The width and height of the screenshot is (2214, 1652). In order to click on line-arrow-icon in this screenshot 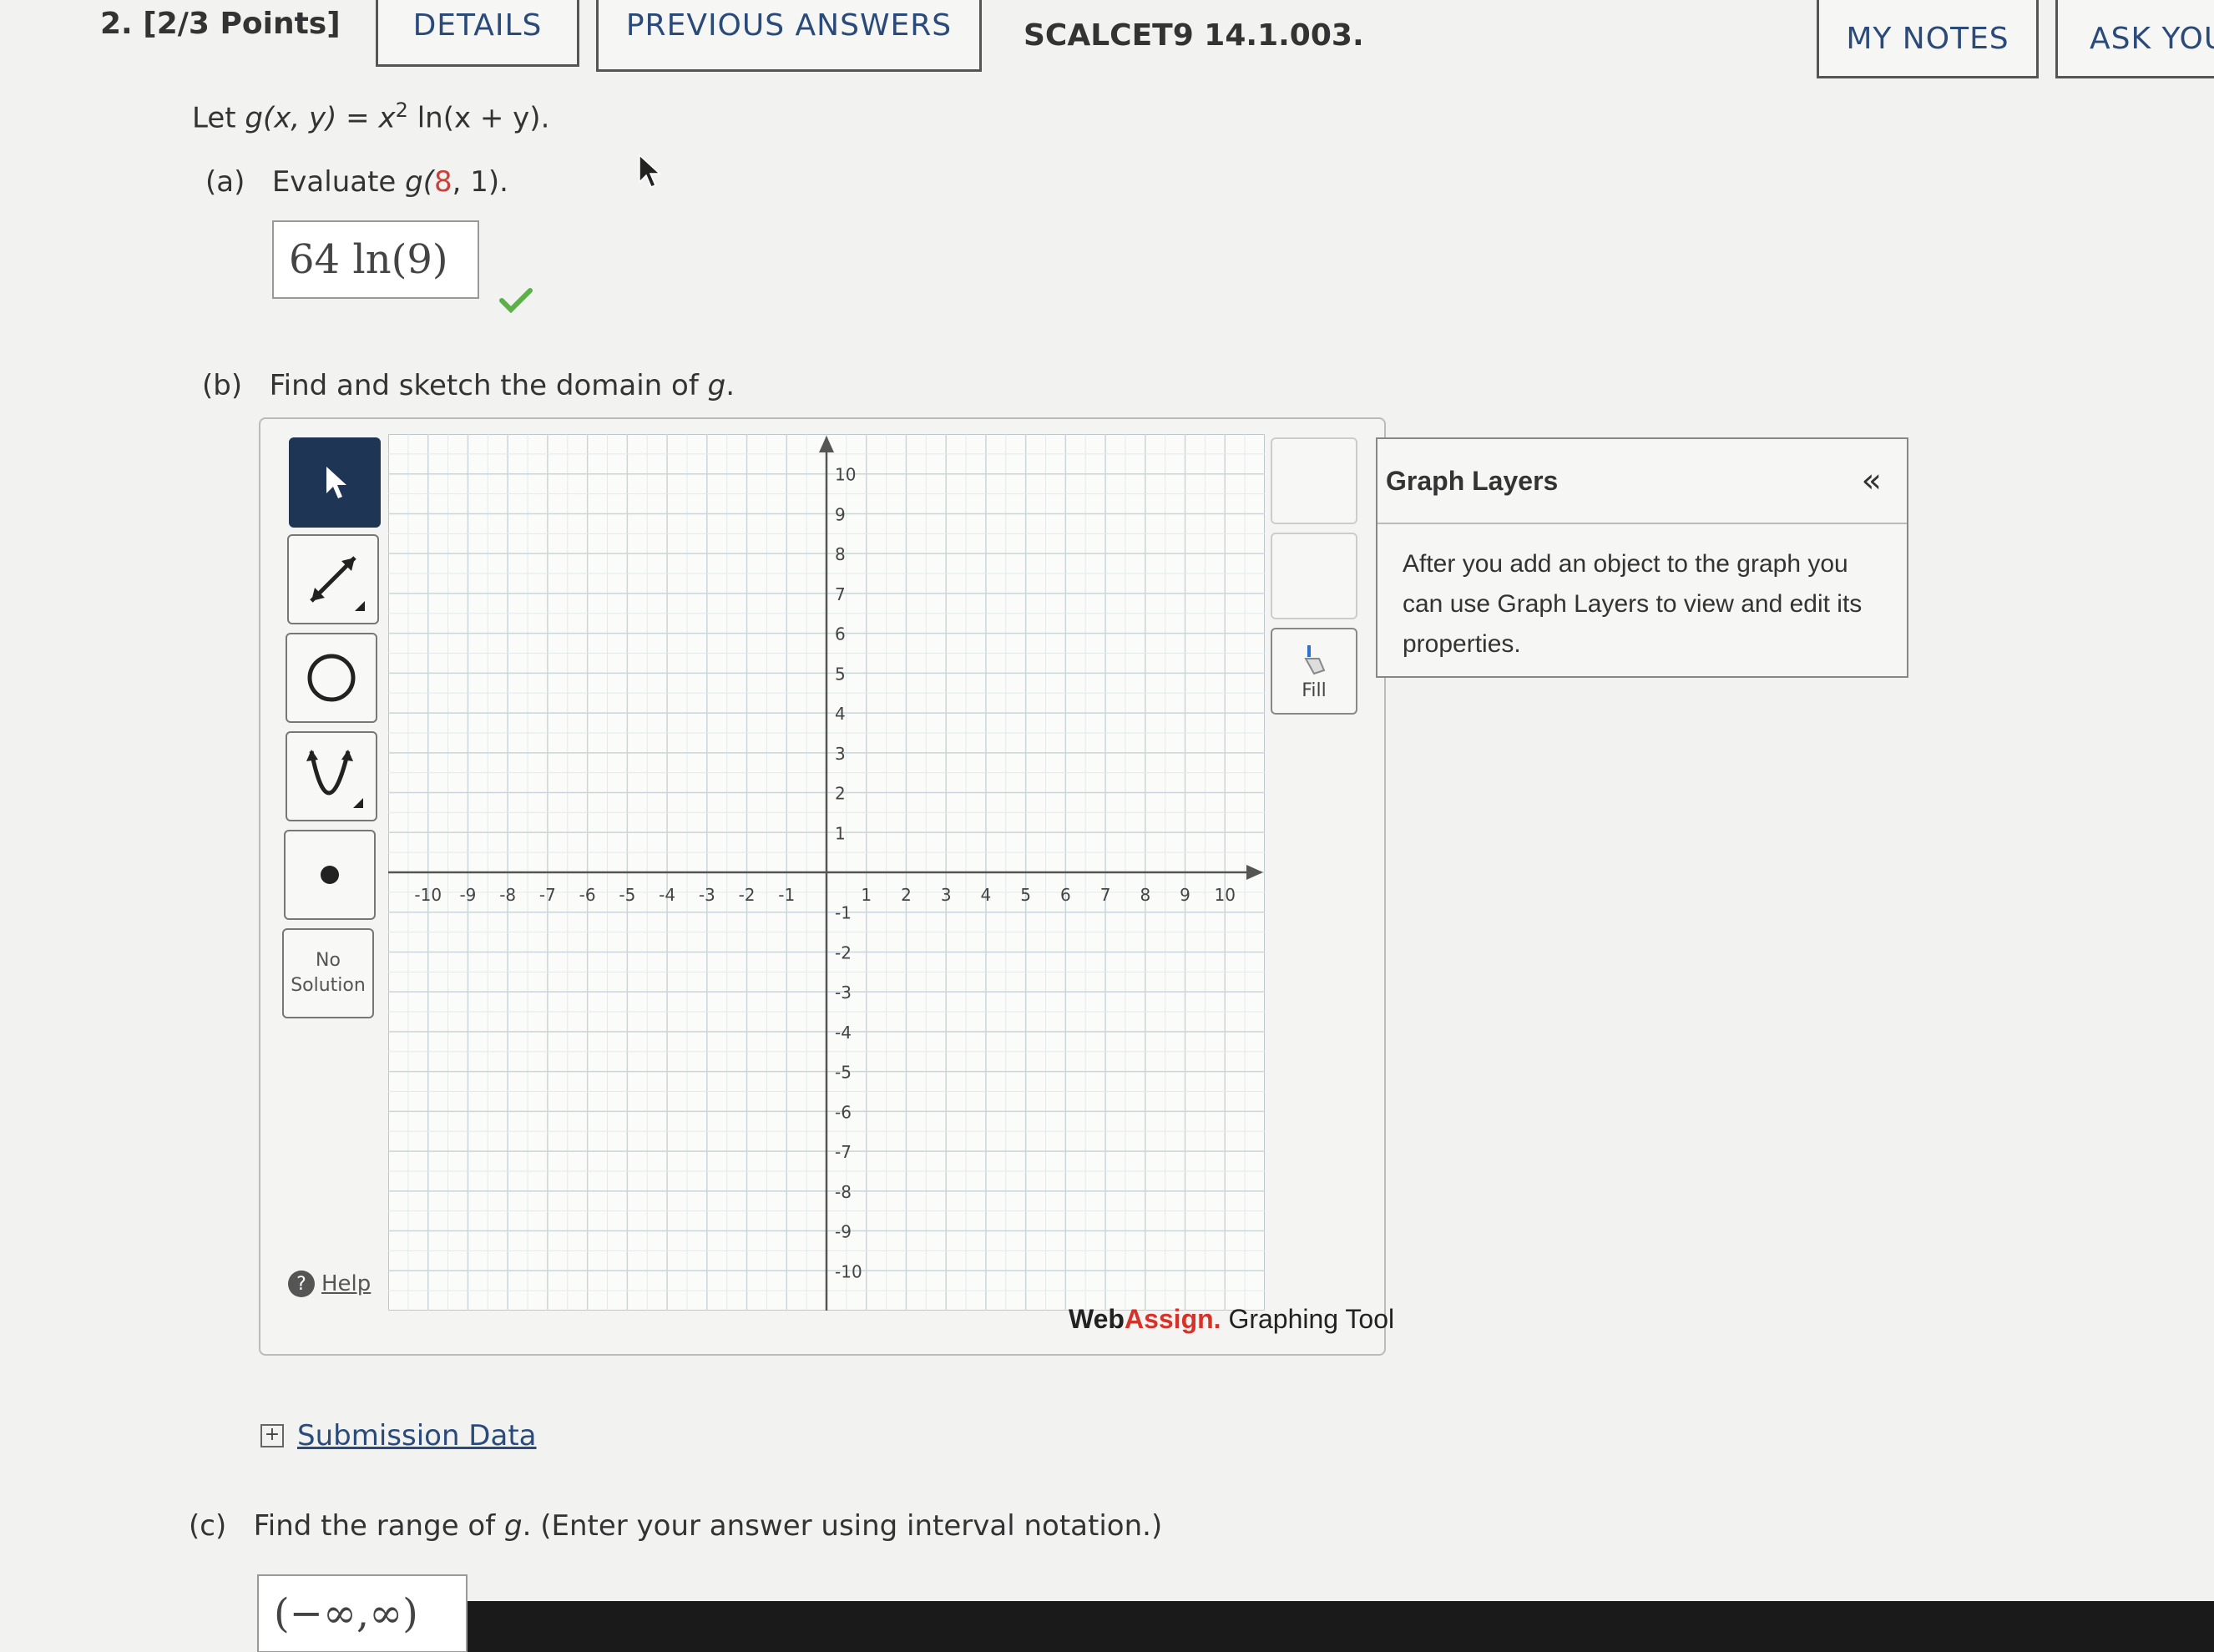, I will do `click(338, 583)`.